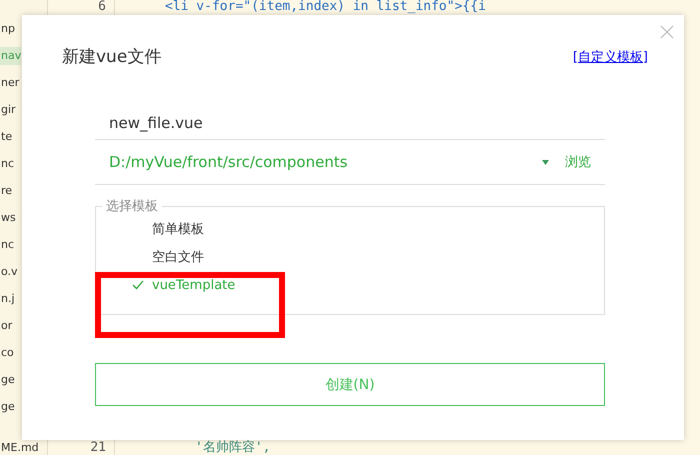  What do you see at coordinates (7, 299) in the screenshot?
I see `file-tree-item: n.j` at bounding box center [7, 299].